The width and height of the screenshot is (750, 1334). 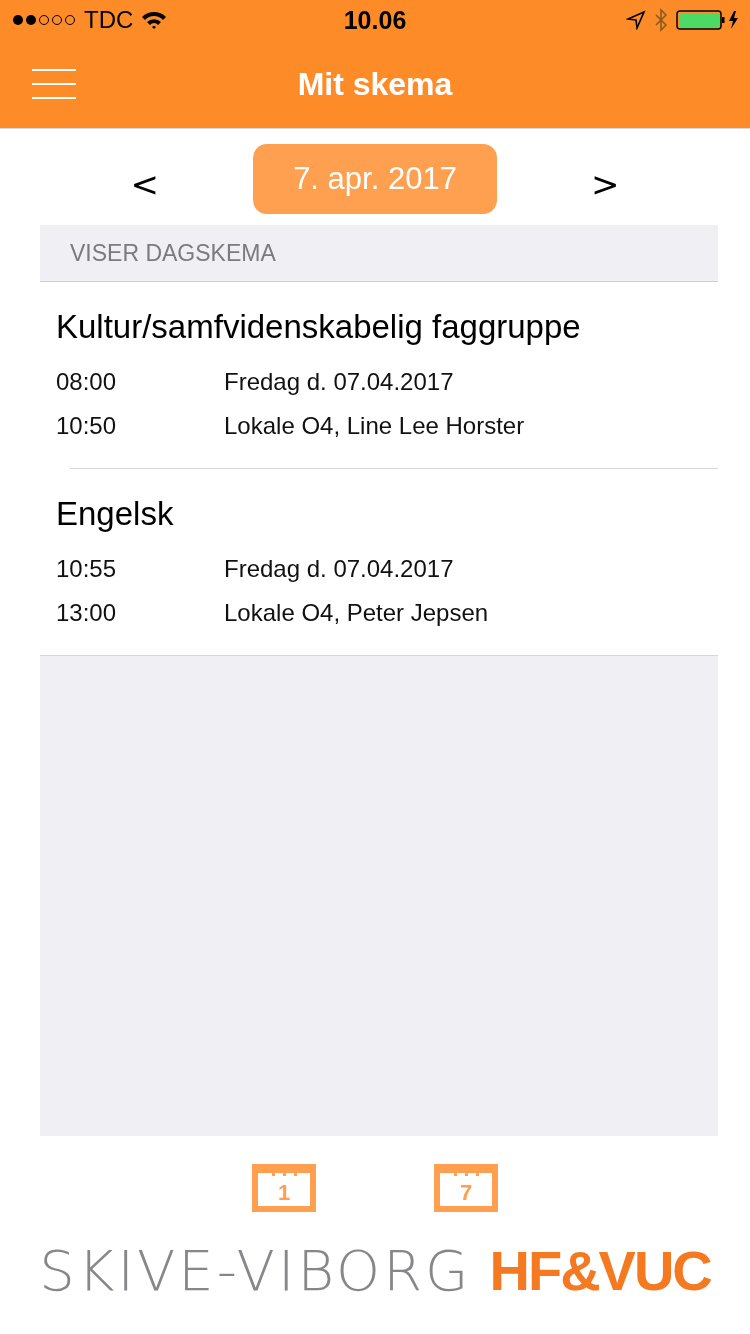 What do you see at coordinates (600, 1270) in the screenshot?
I see `logo-brand: HF&VUC` at bounding box center [600, 1270].